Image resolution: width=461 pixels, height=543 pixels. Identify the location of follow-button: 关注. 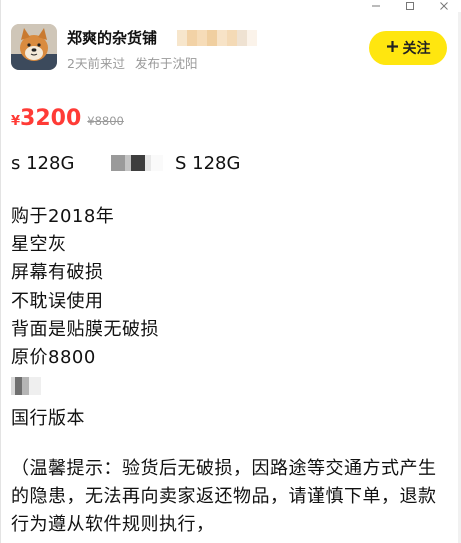
(408, 48).